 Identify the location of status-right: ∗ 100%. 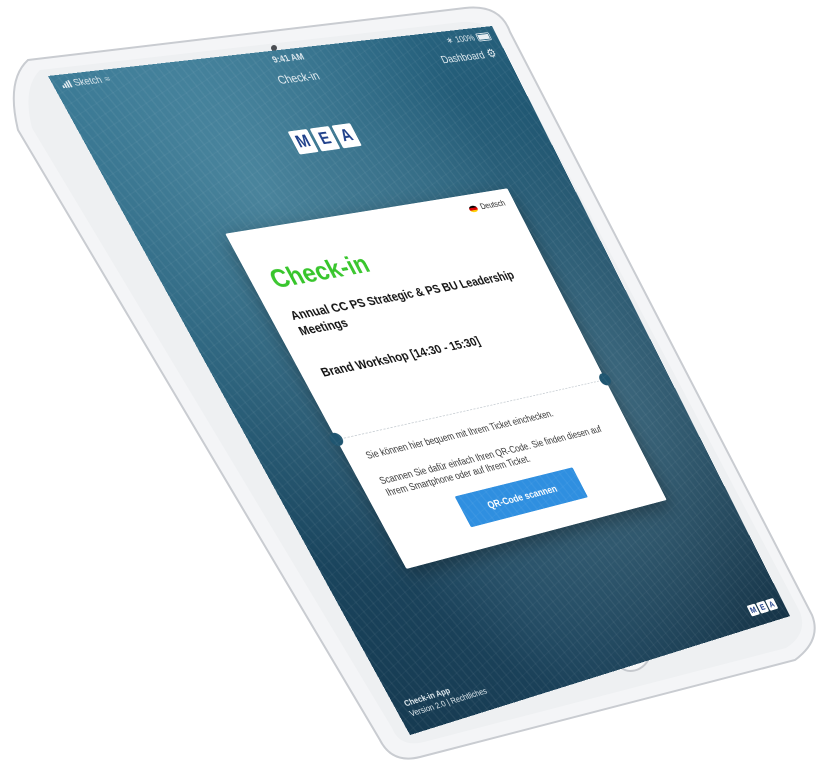
(468, 38).